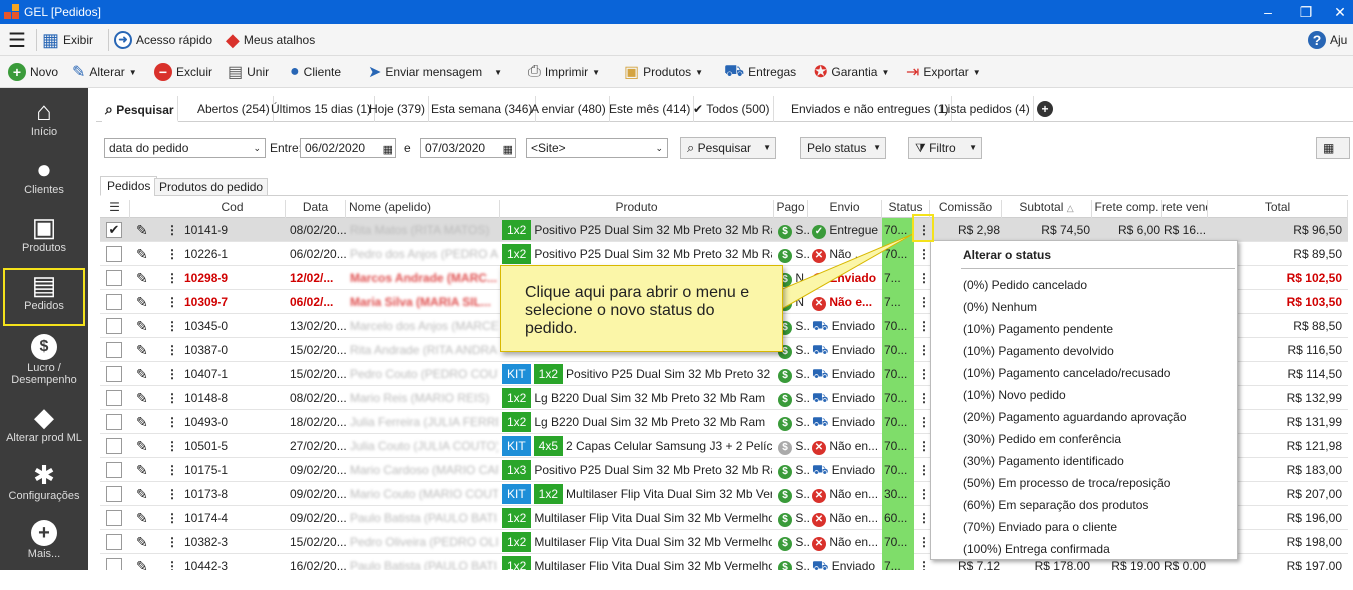 Image resolution: width=1353 pixels, height=590 pixels. What do you see at coordinates (185, 148) in the screenshot?
I see `date-field-select: data do pedido ⌄` at bounding box center [185, 148].